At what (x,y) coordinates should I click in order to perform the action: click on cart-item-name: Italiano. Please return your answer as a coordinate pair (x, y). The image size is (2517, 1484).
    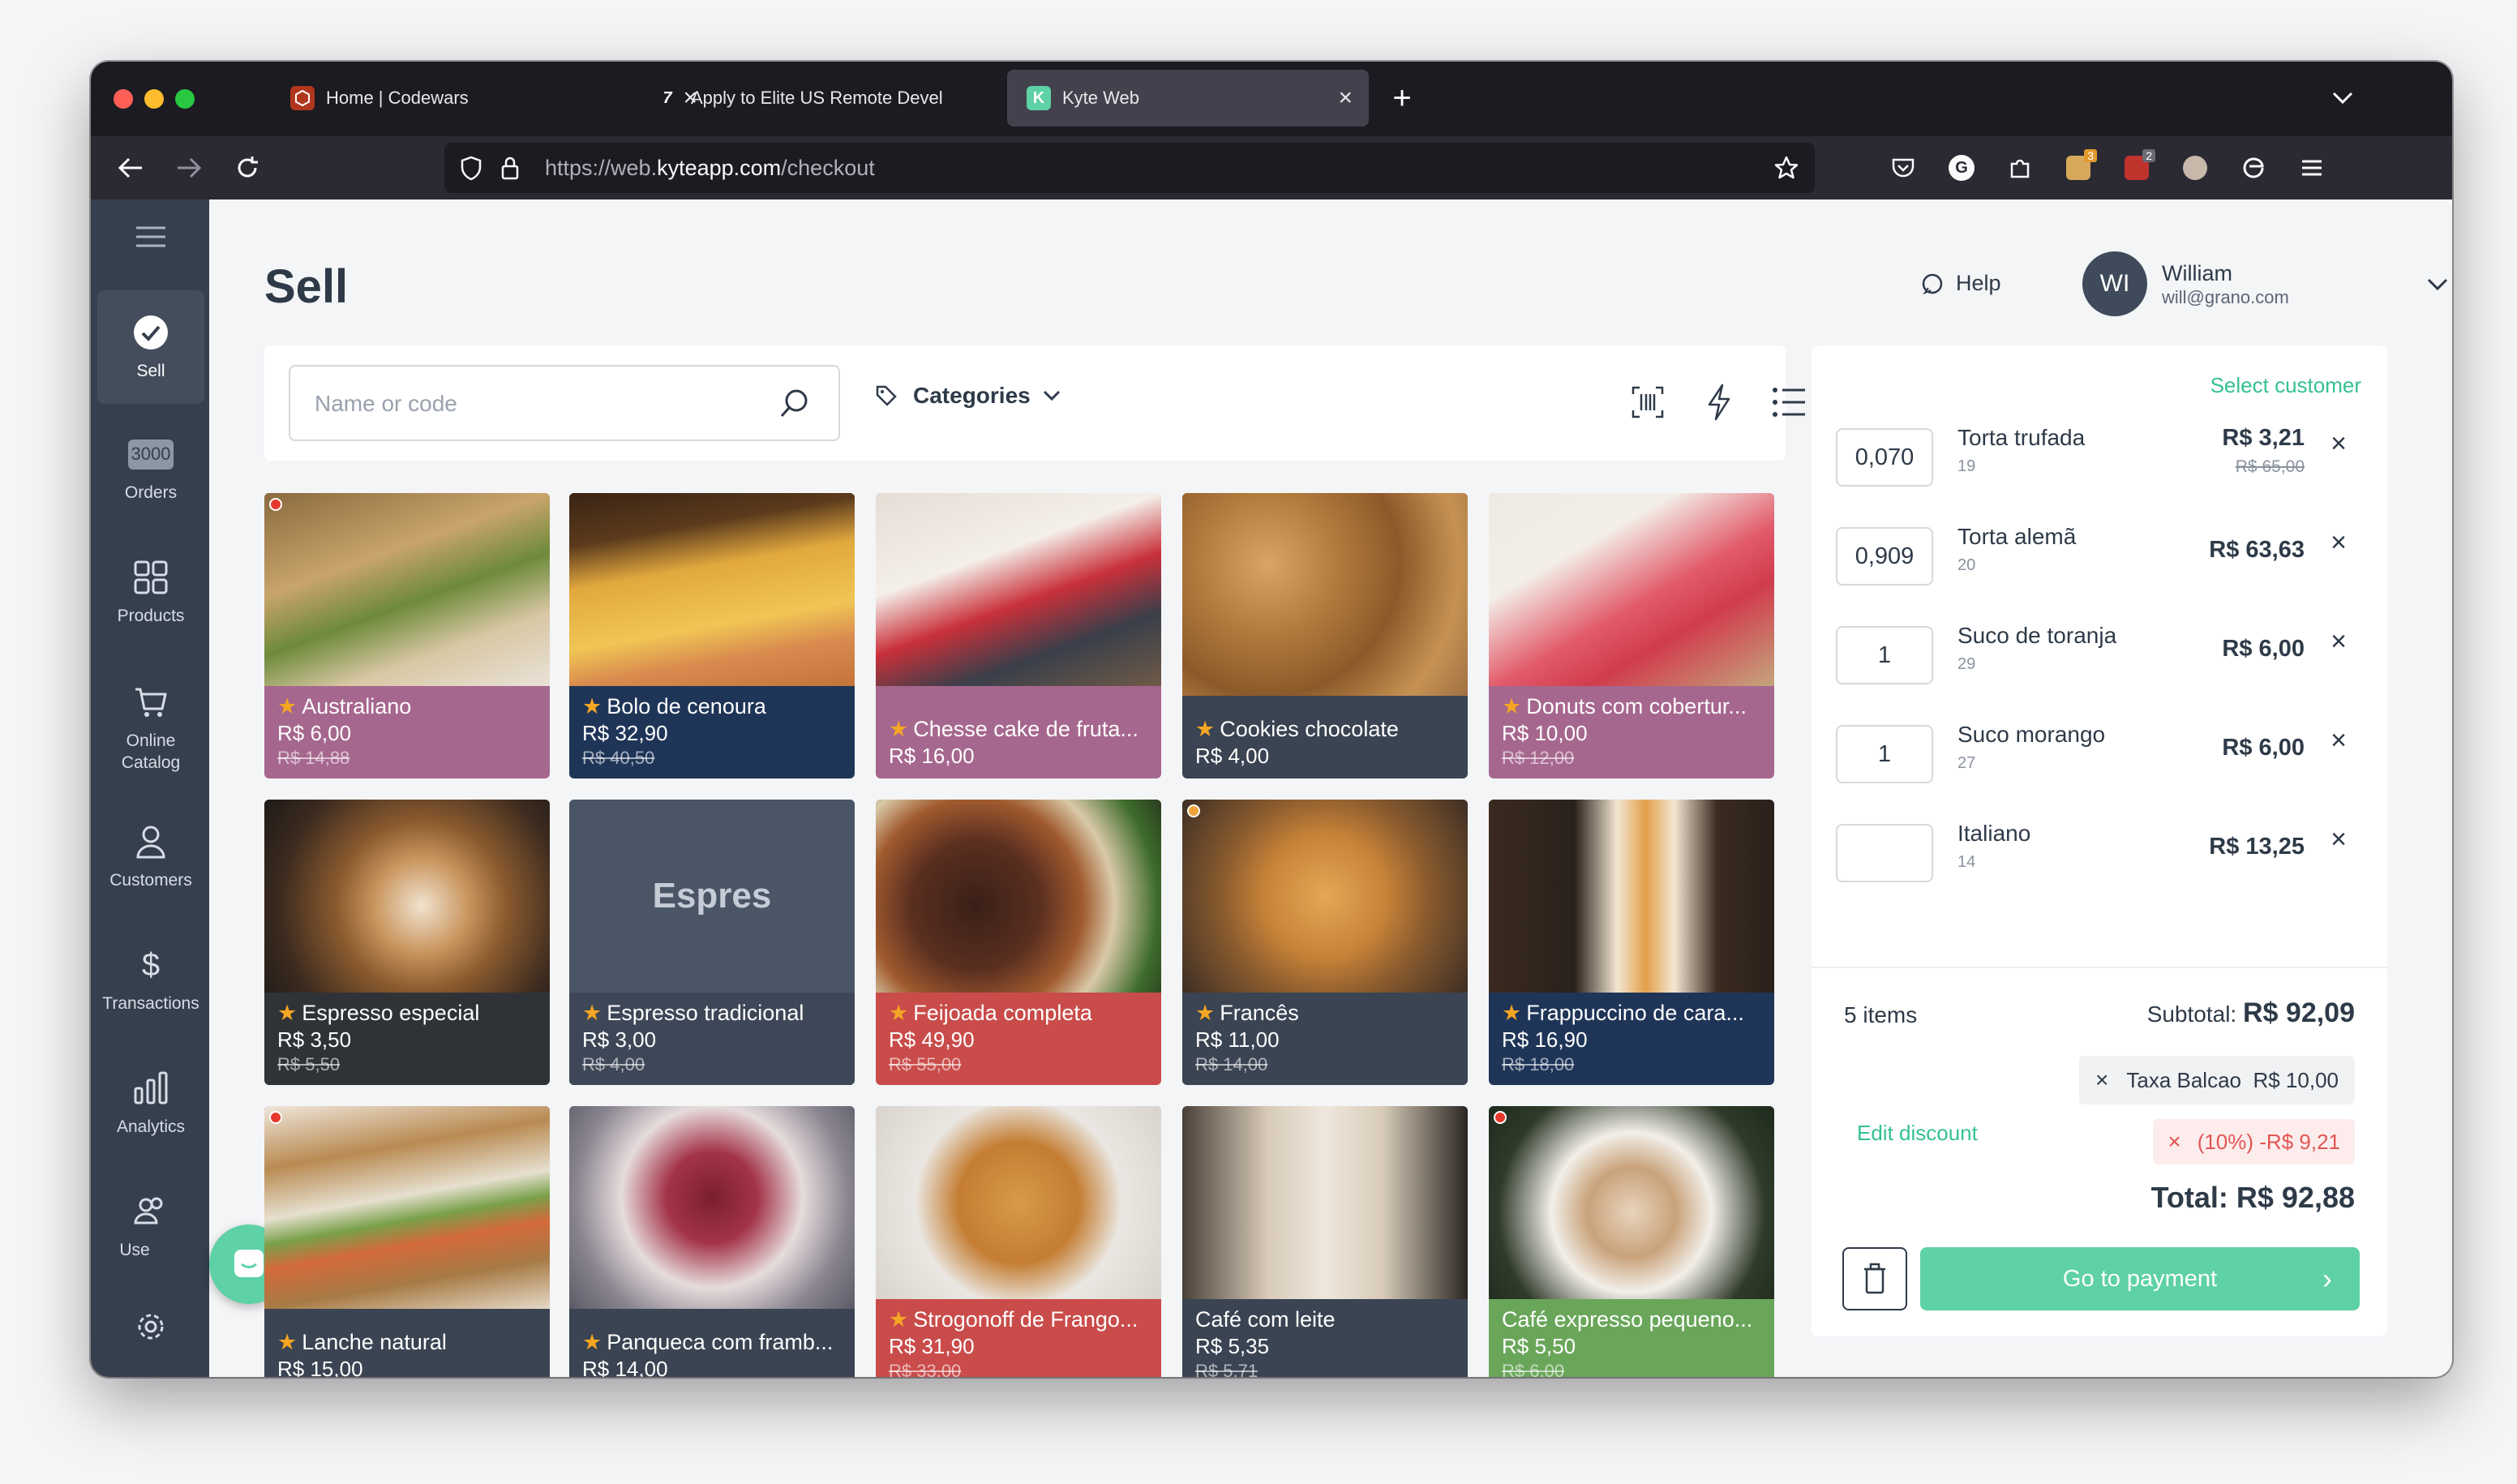
    Looking at the image, I should click on (1994, 833).